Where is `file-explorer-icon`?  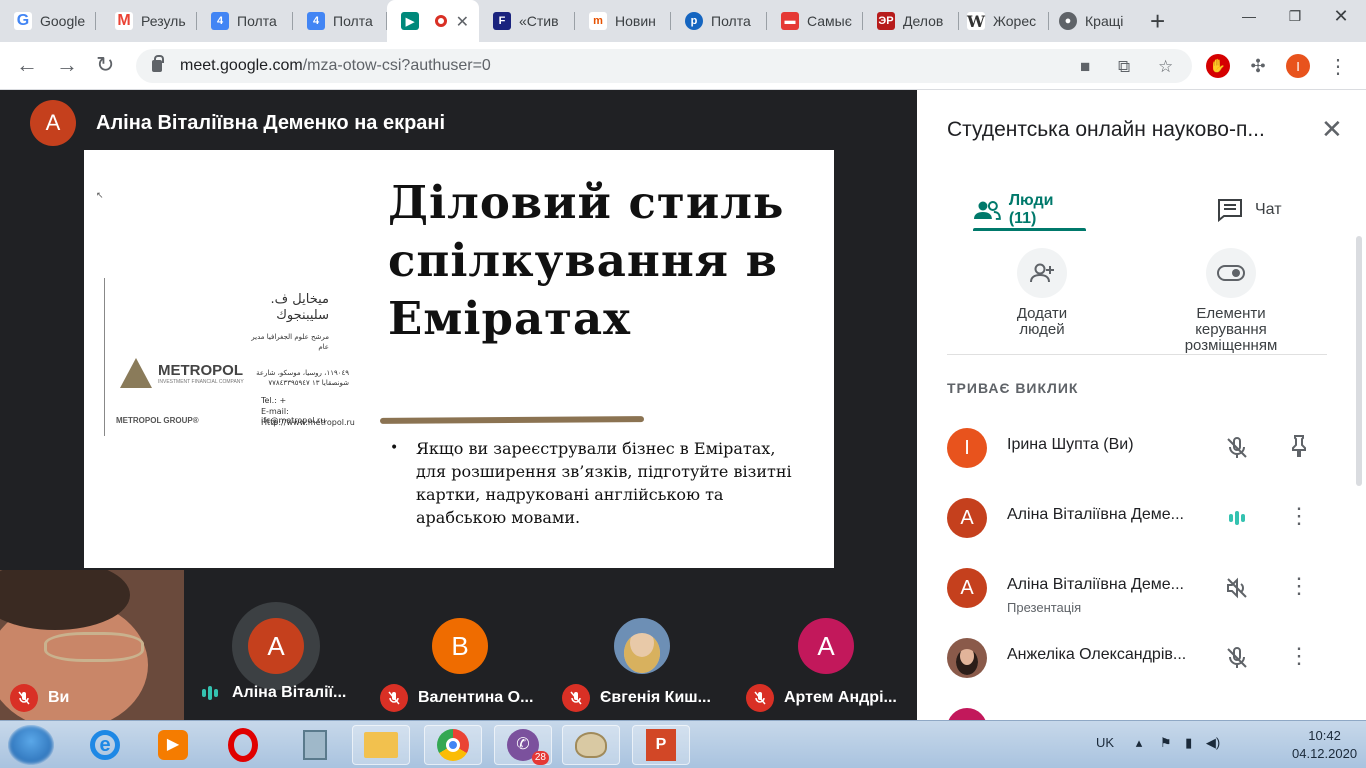
file-explorer-icon is located at coordinates (381, 745).